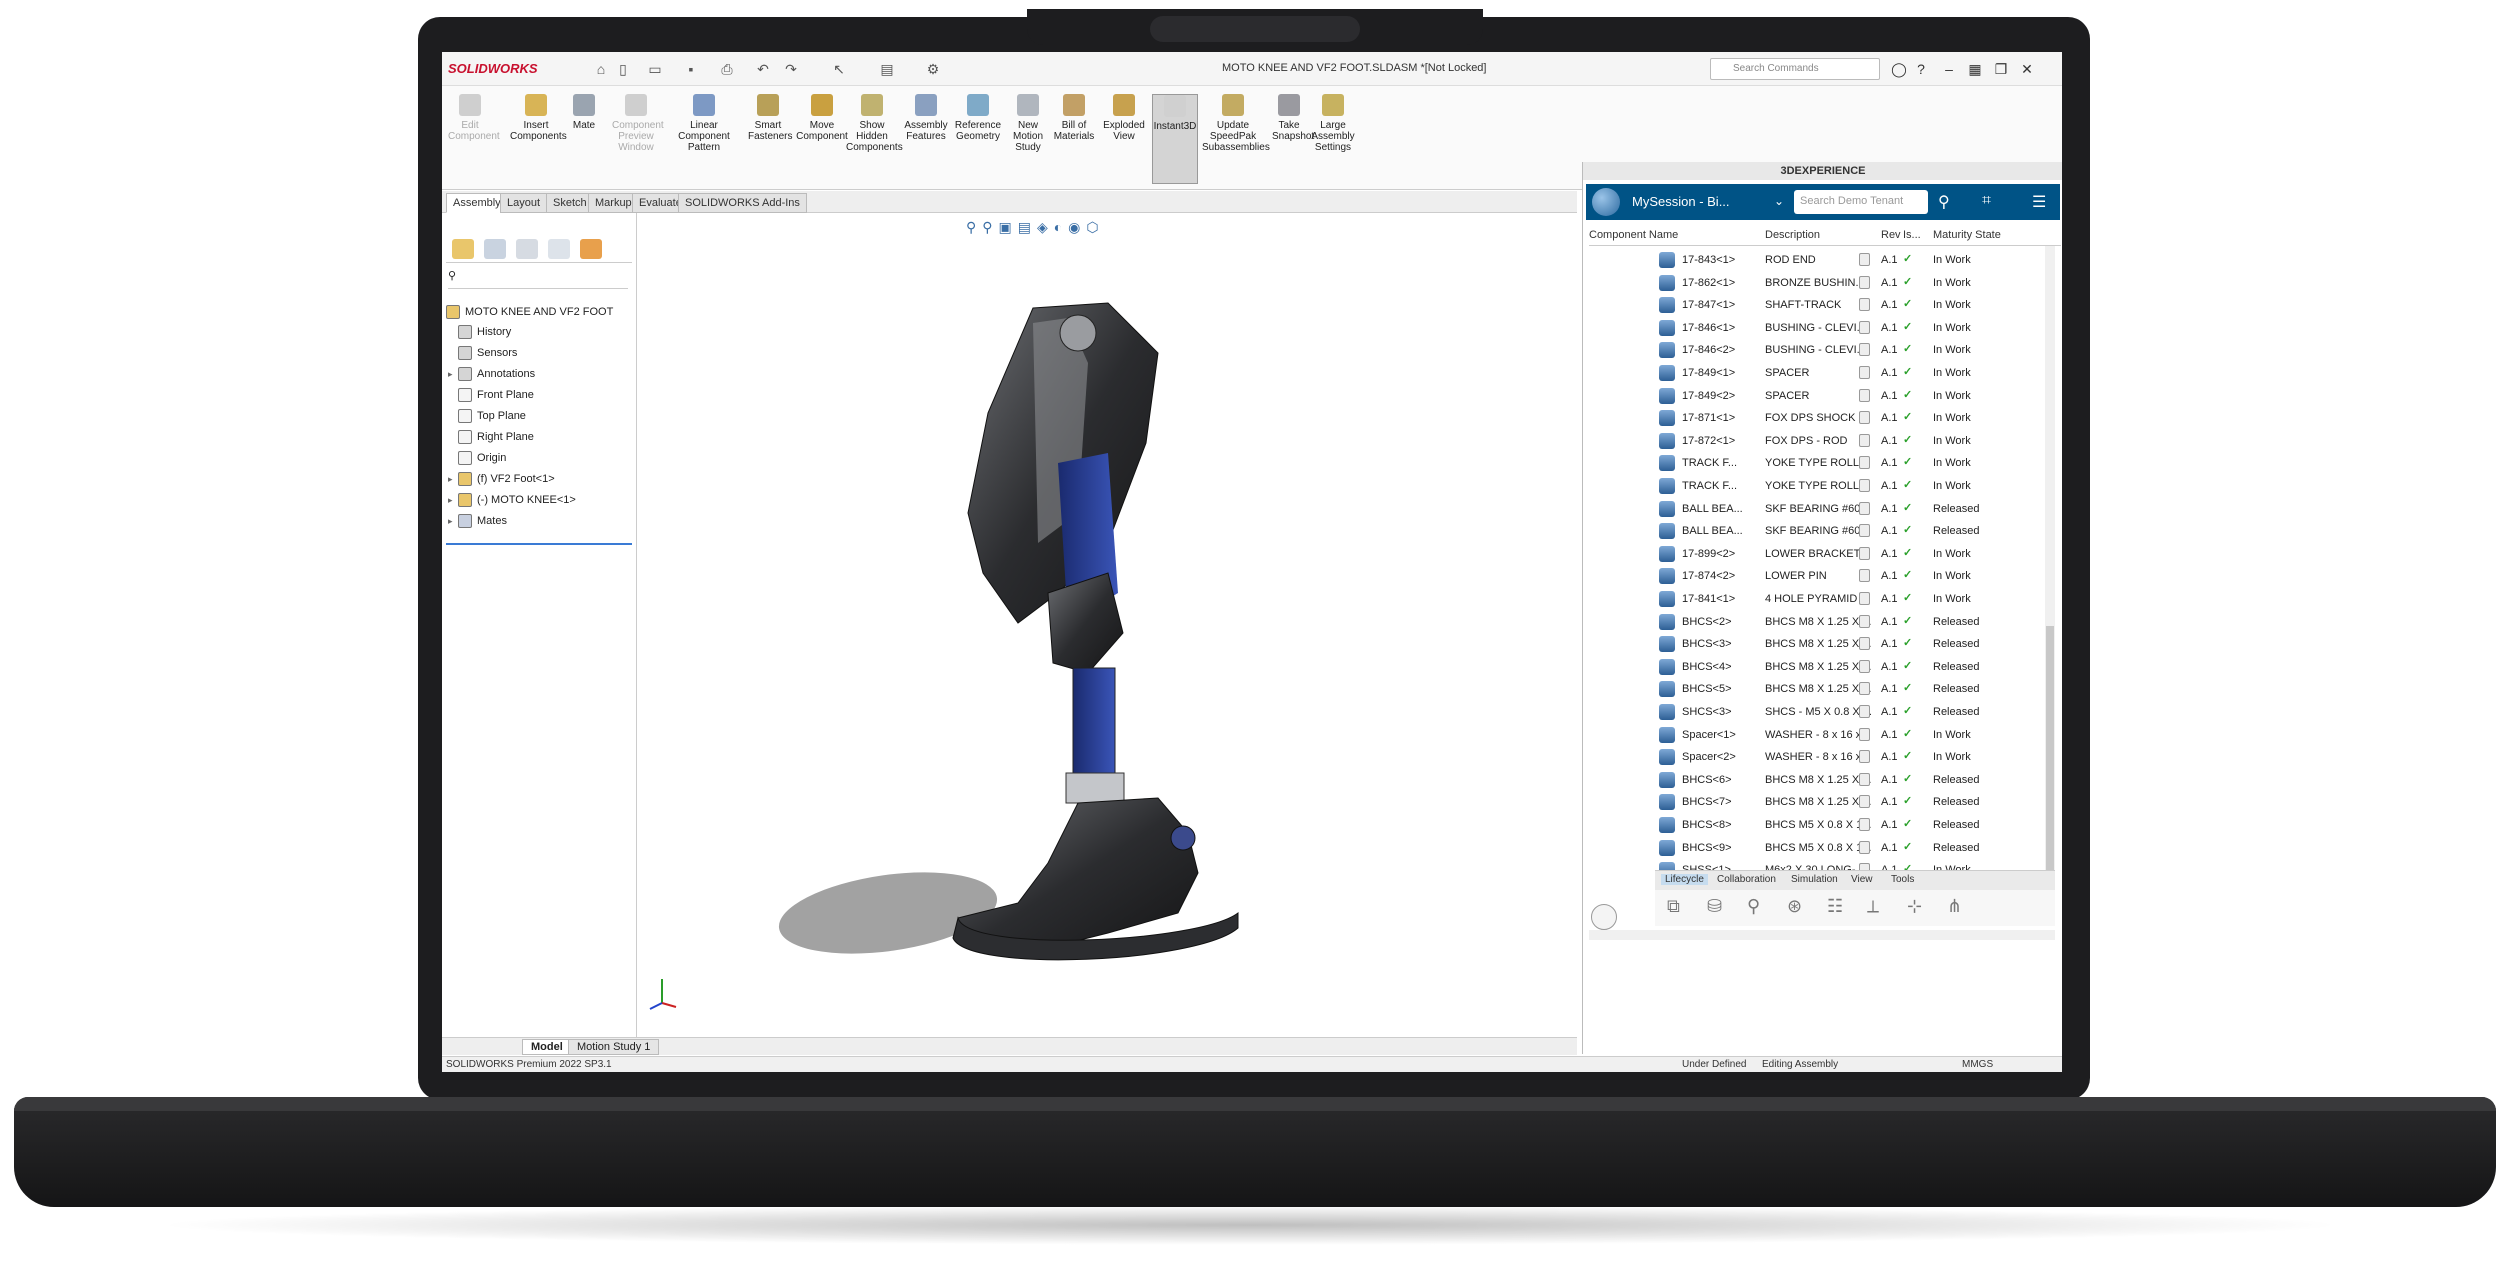 The image size is (2500, 1278). I want to click on table-row: 17-841<1> 4 HOLE PYRAMID A.1 ✓ In Work, so click(1825, 599).